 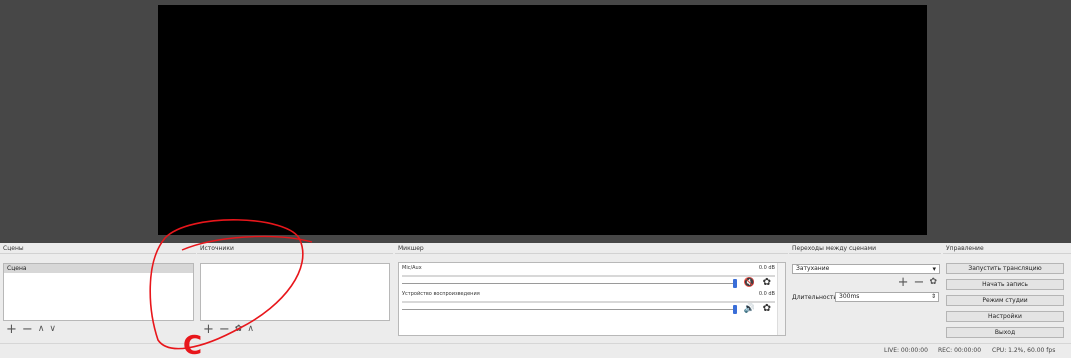 What do you see at coordinates (98, 268) in the screenshot?
I see `scene-list-item: Сцена` at bounding box center [98, 268].